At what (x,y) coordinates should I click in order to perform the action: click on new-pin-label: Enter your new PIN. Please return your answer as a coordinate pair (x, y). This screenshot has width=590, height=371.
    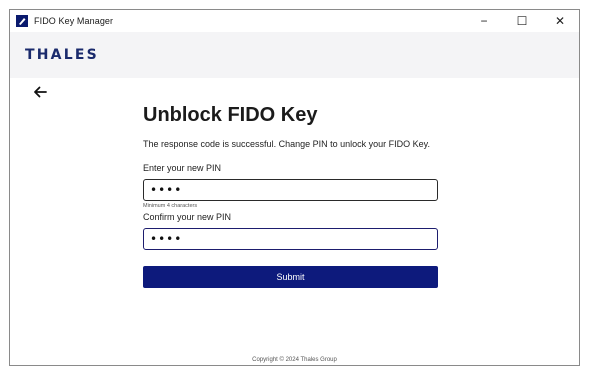
    Looking at the image, I should click on (182, 168).